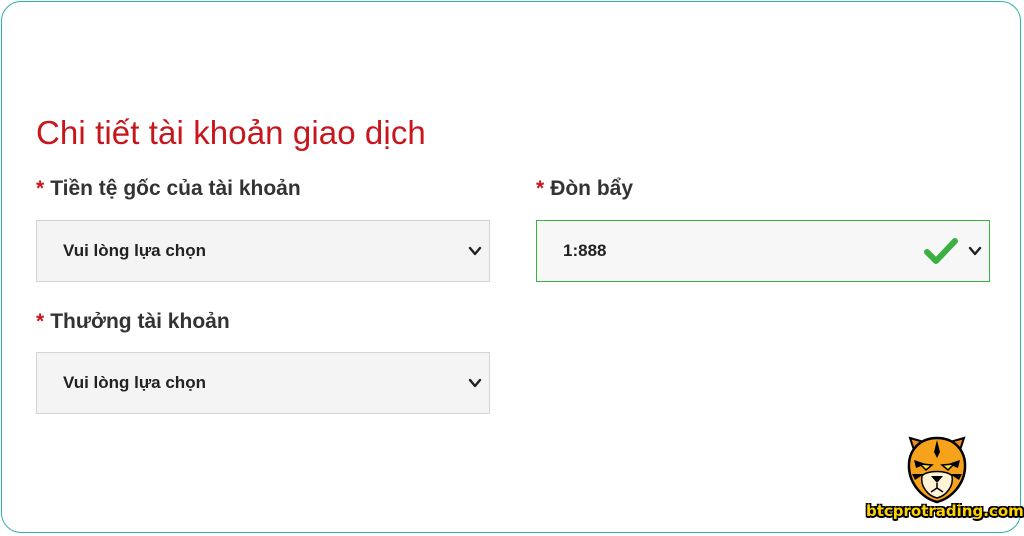 This screenshot has height=536, width=1024. What do you see at coordinates (175, 188) in the screenshot?
I see `base-currency-label-text: Tiền tệ gốc của tài khoản` at bounding box center [175, 188].